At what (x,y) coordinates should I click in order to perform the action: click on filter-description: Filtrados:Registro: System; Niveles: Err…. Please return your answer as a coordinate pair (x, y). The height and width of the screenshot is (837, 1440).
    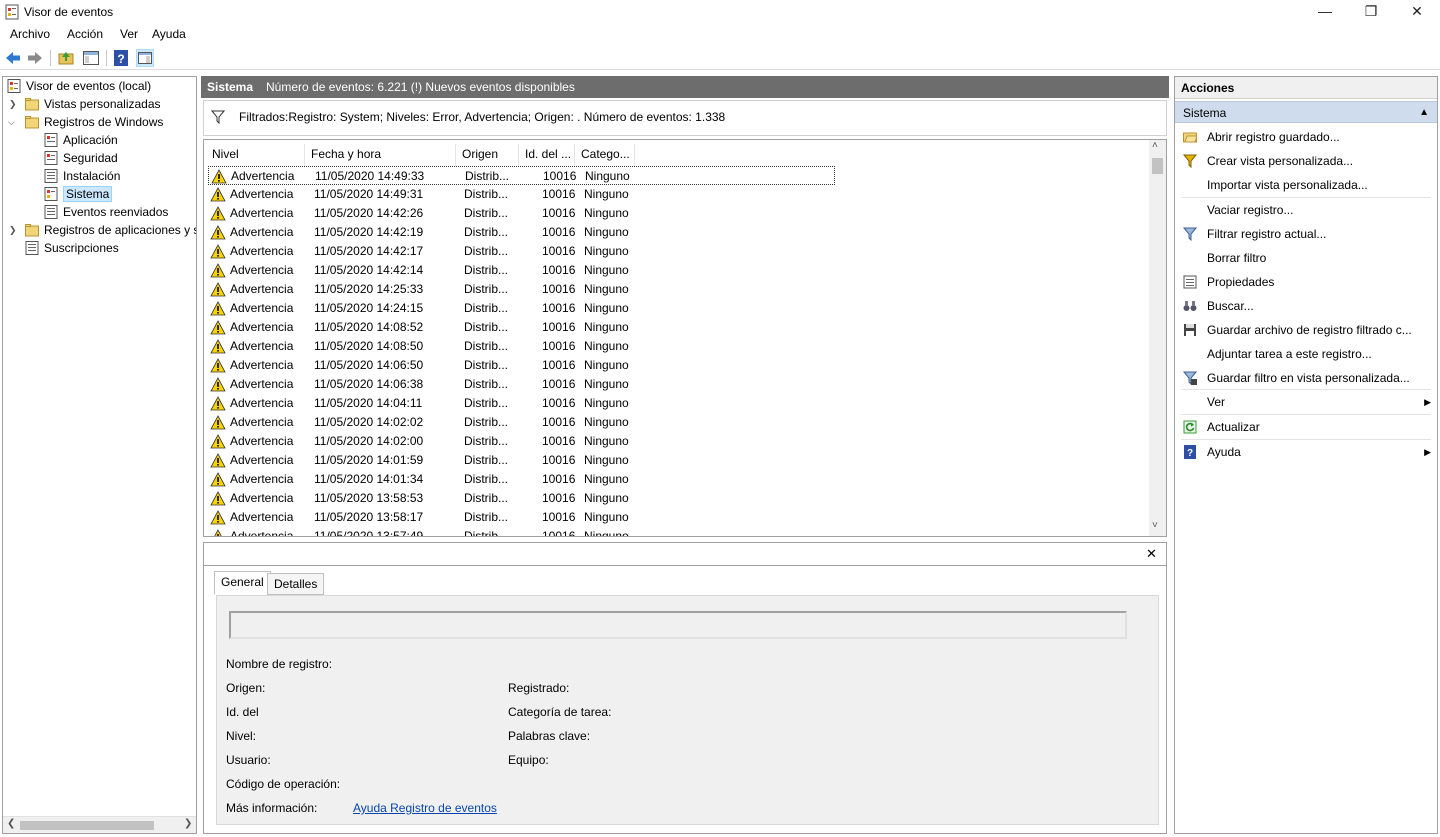
    Looking at the image, I should click on (482, 117).